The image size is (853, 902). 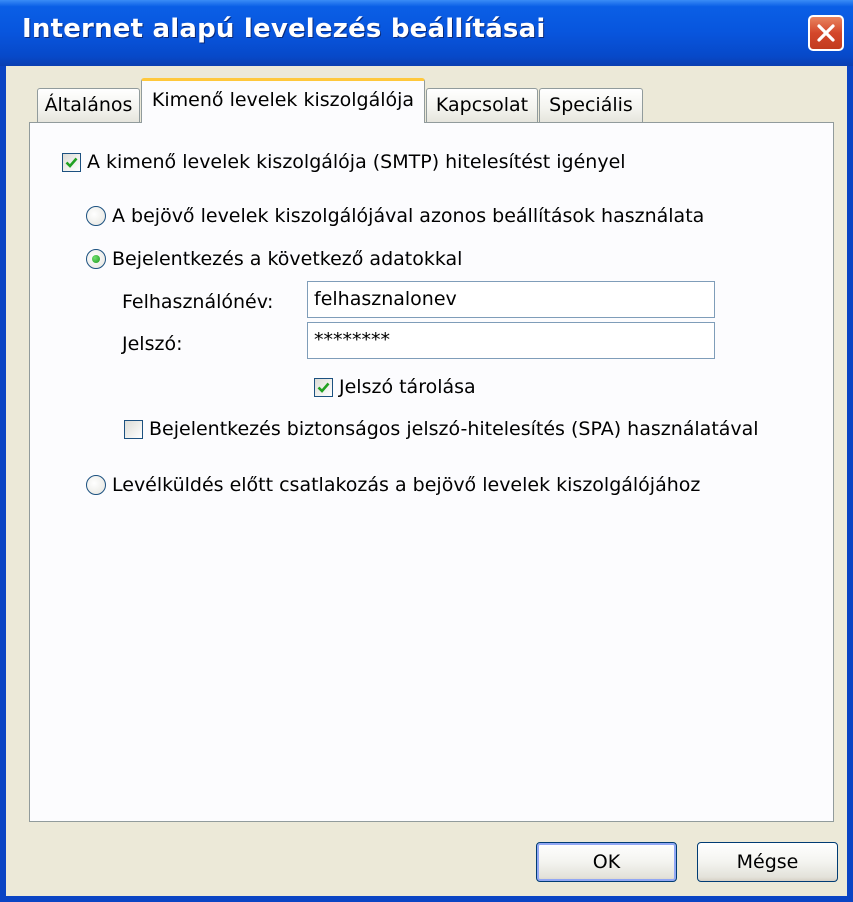 I want to click on title-bar: Internet alapú levelezés beállításai, so click(x=426, y=33).